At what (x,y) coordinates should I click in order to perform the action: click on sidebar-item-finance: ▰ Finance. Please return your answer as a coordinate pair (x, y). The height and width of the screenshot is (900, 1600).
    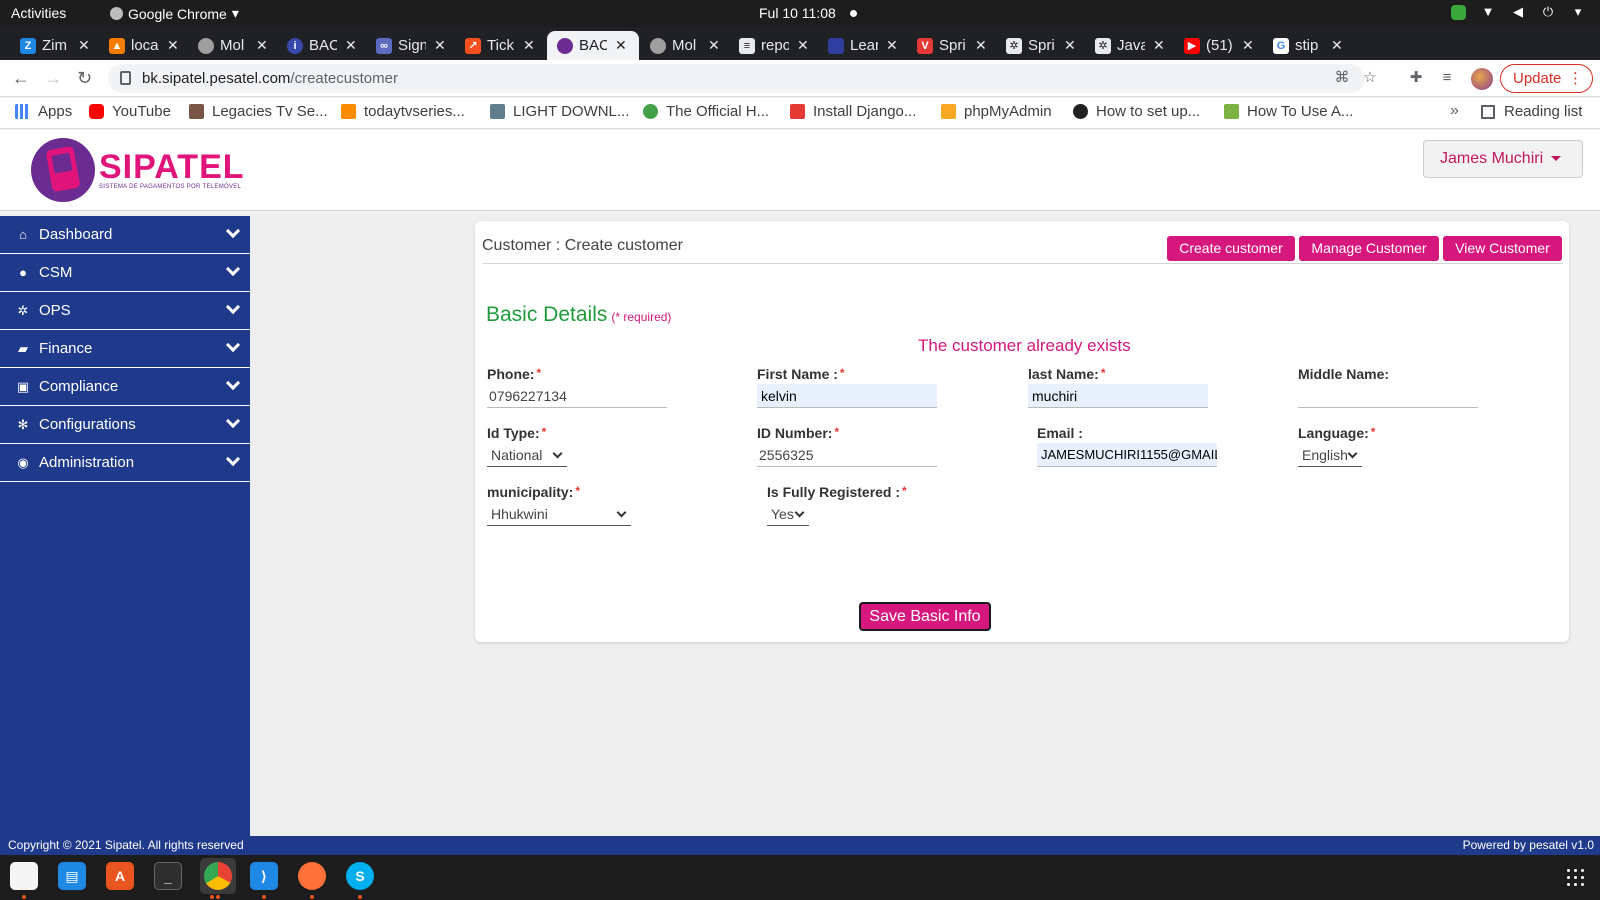
    Looking at the image, I should click on (125, 349).